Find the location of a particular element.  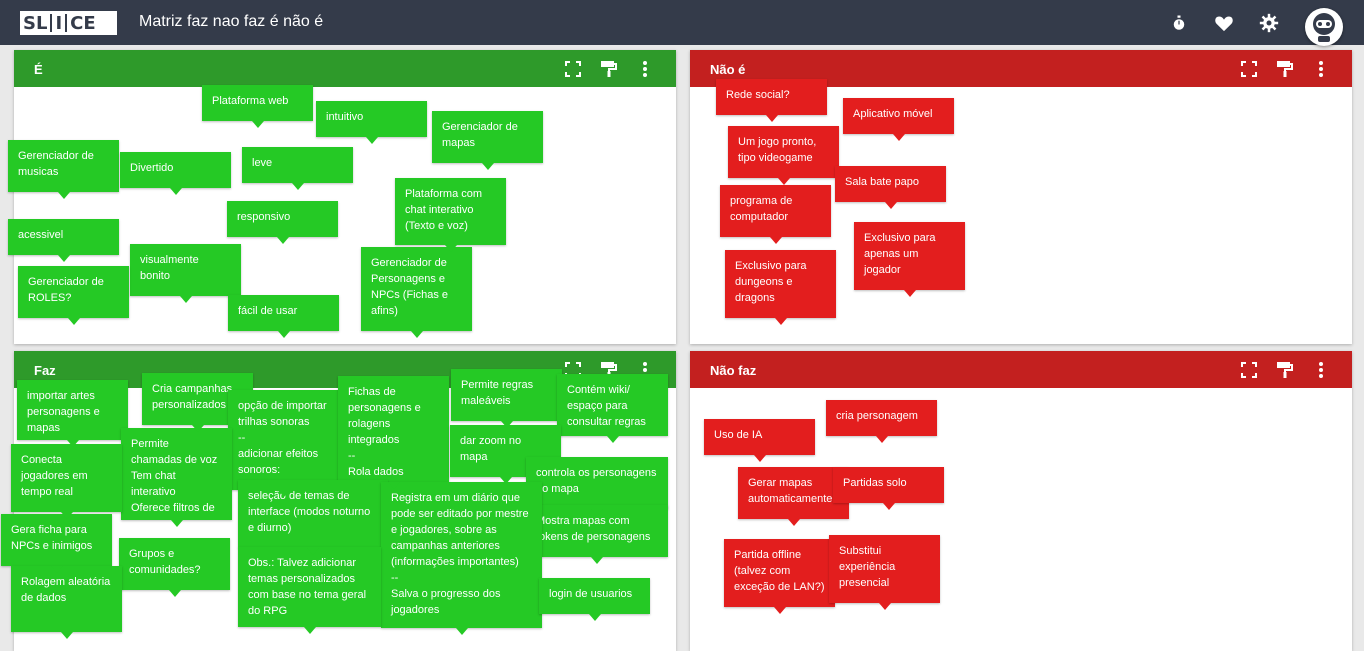

sticky-note: Substitui experiência presencial is located at coordinates (884, 569).